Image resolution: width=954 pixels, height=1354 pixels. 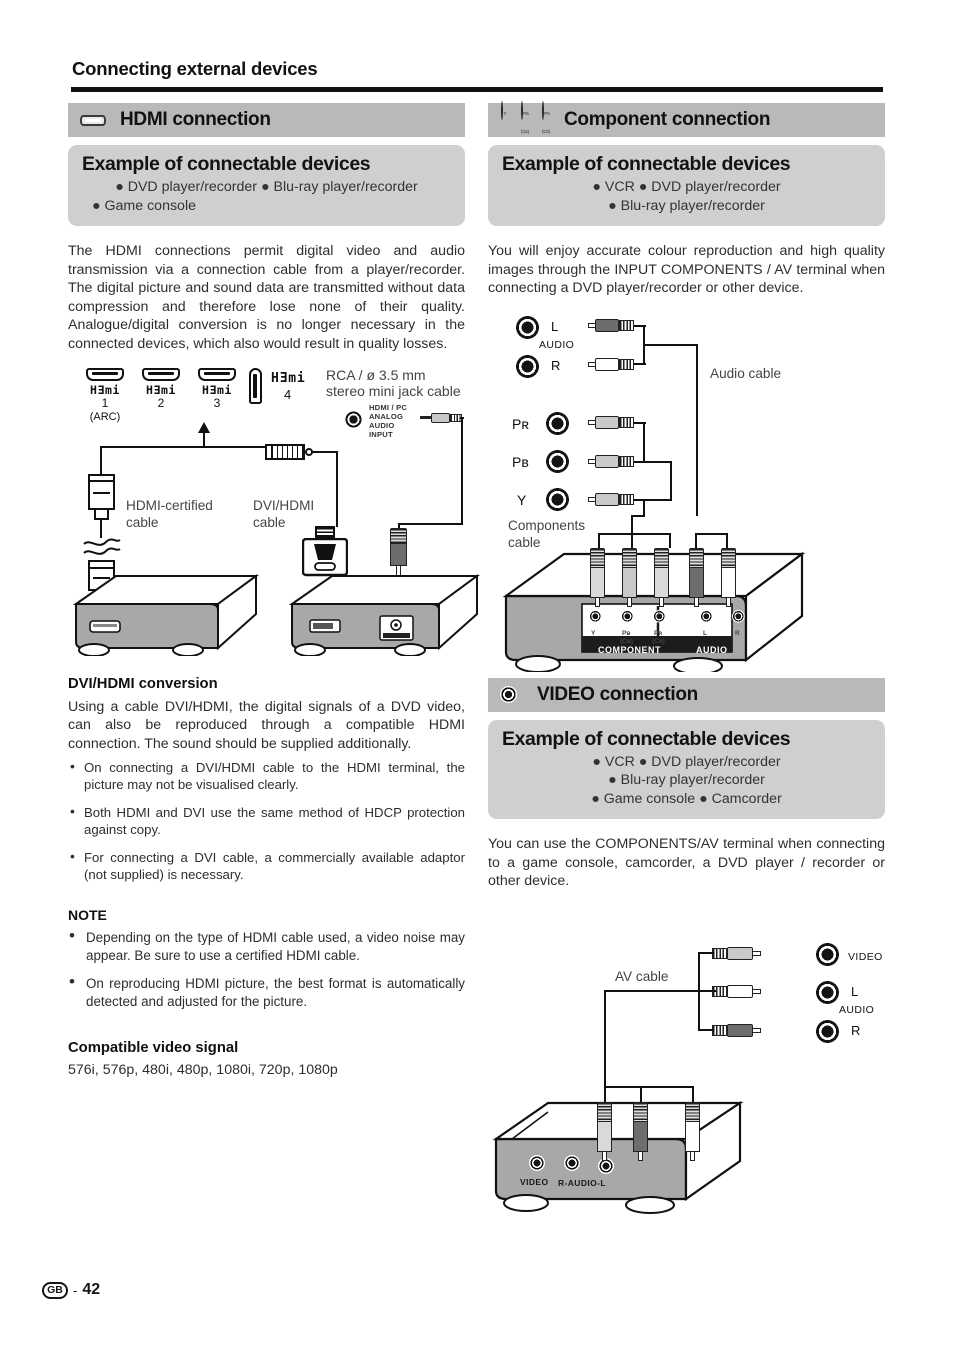 I want to click on tv-jack-video, so click(x=827, y=955).